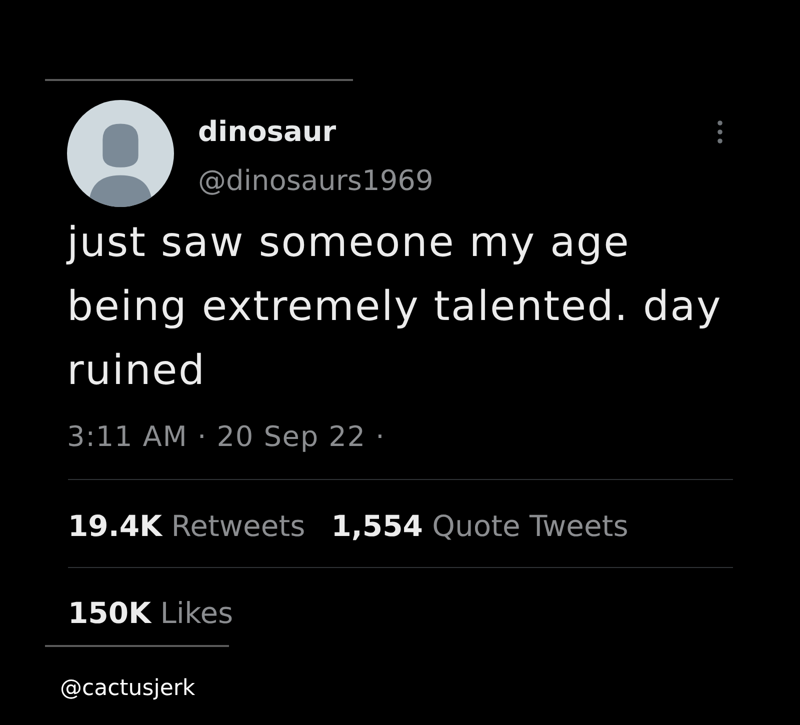 Image resolution: width=800 pixels, height=725 pixels. What do you see at coordinates (226, 436) in the screenshot?
I see `timestamp: 3:11 AM · 20 Sep 22 ·` at bounding box center [226, 436].